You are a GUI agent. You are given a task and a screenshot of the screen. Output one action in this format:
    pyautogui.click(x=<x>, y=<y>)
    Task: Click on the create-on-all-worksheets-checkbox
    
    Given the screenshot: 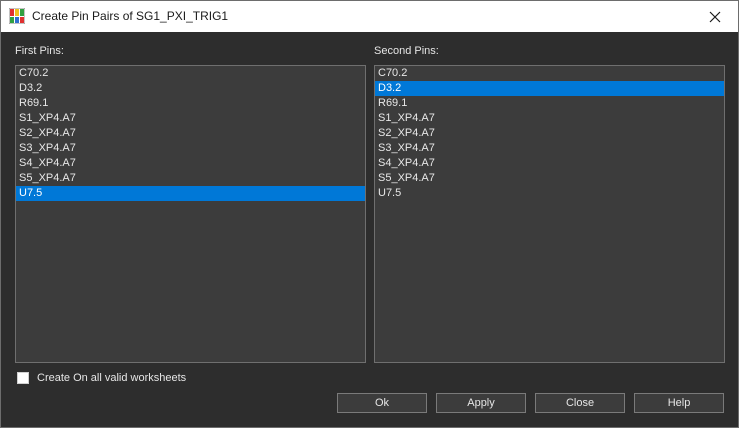 What is the action you would take?
    pyautogui.click(x=23, y=378)
    